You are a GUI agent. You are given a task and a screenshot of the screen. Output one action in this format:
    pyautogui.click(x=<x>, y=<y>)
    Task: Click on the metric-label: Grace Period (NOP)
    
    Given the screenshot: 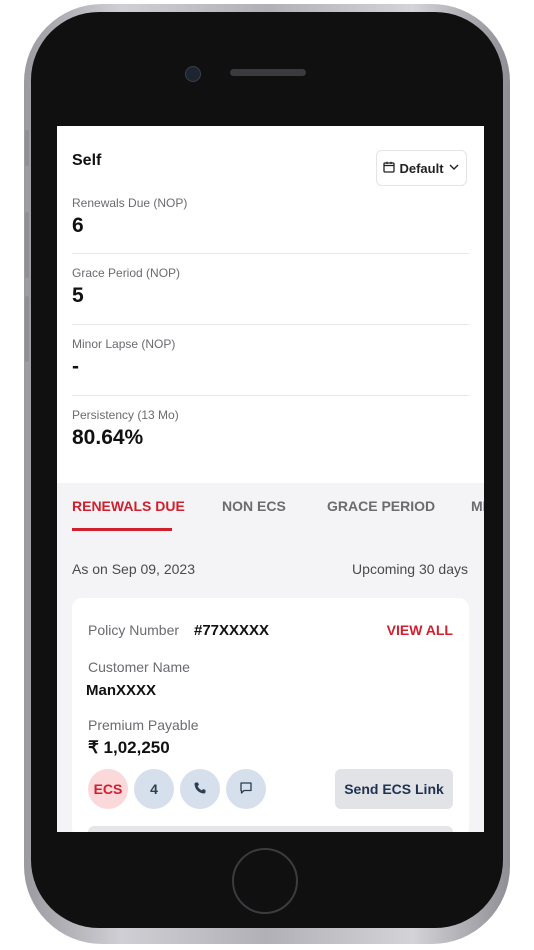 What is the action you would take?
    pyautogui.click(x=126, y=273)
    